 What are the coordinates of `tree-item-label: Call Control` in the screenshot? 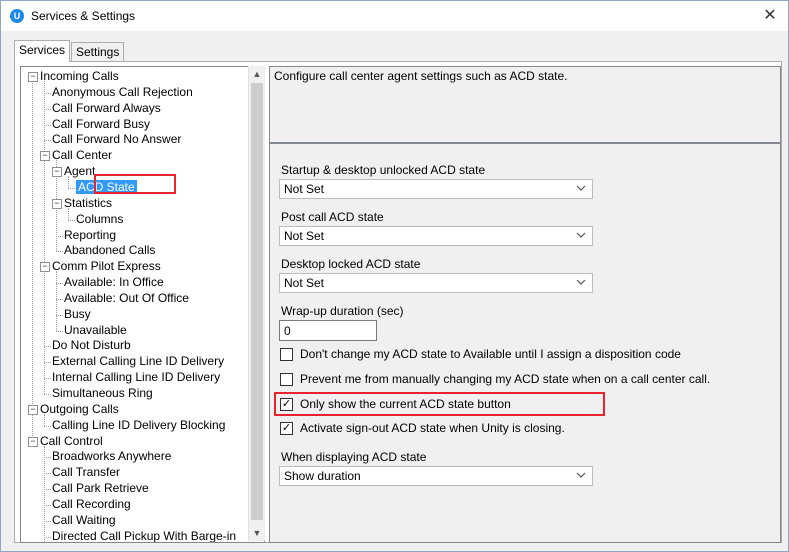 It's located at (71, 440).